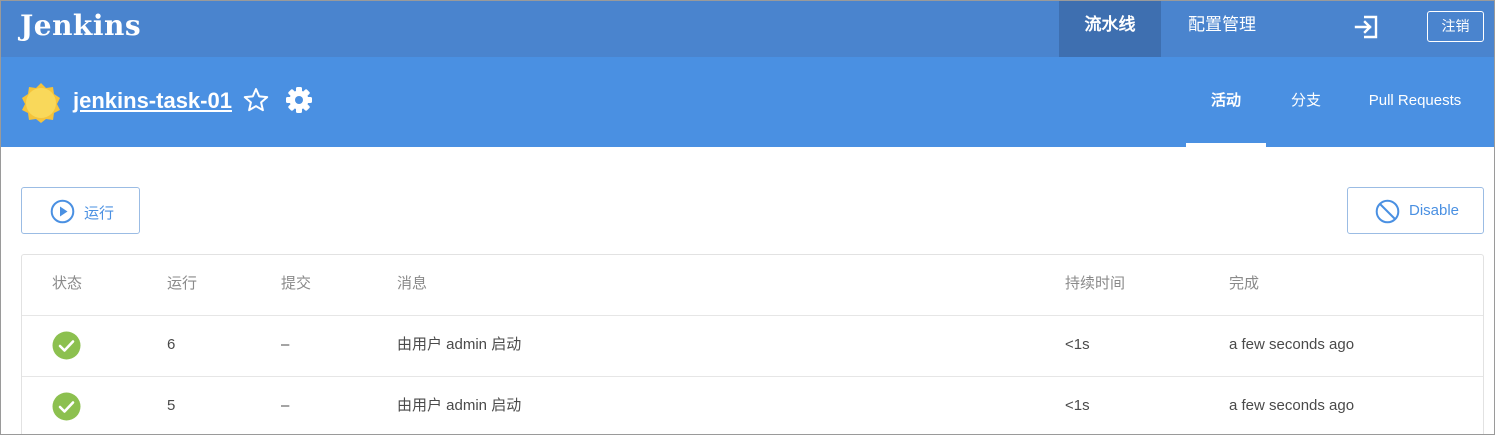 The image size is (1495, 435). What do you see at coordinates (1434, 210) in the screenshot?
I see `disable-button-label: Disable` at bounding box center [1434, 210].